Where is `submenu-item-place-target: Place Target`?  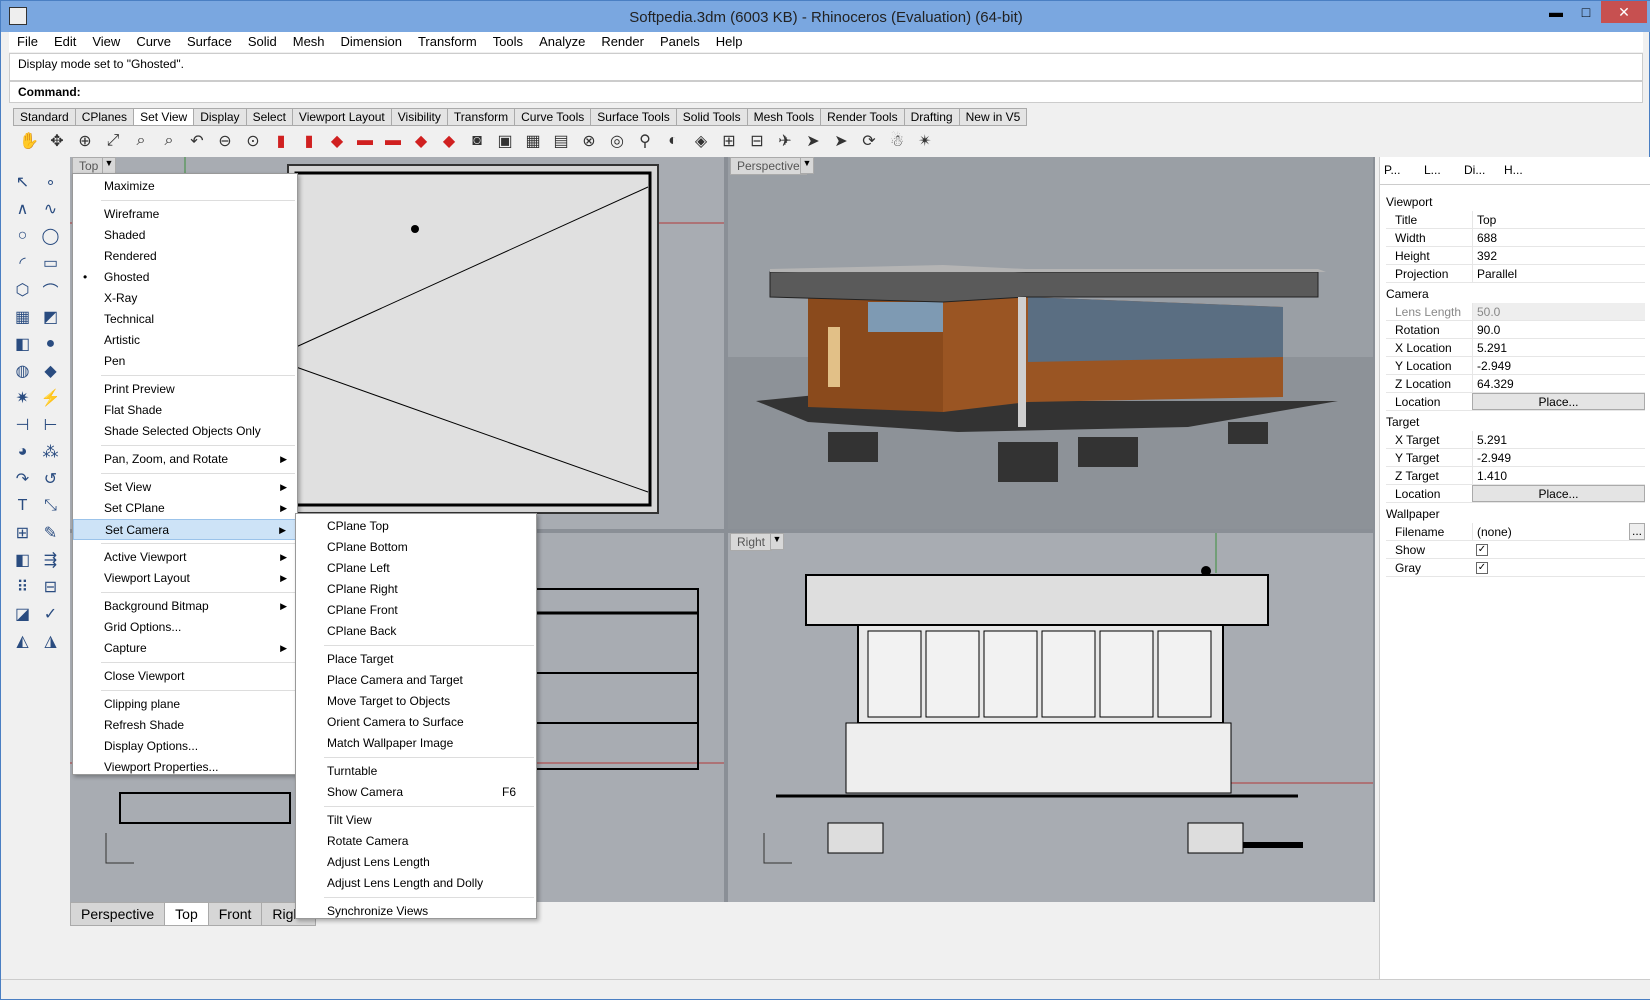 submenu-item-place-target: Place Target is located at coordinates (416, 659).